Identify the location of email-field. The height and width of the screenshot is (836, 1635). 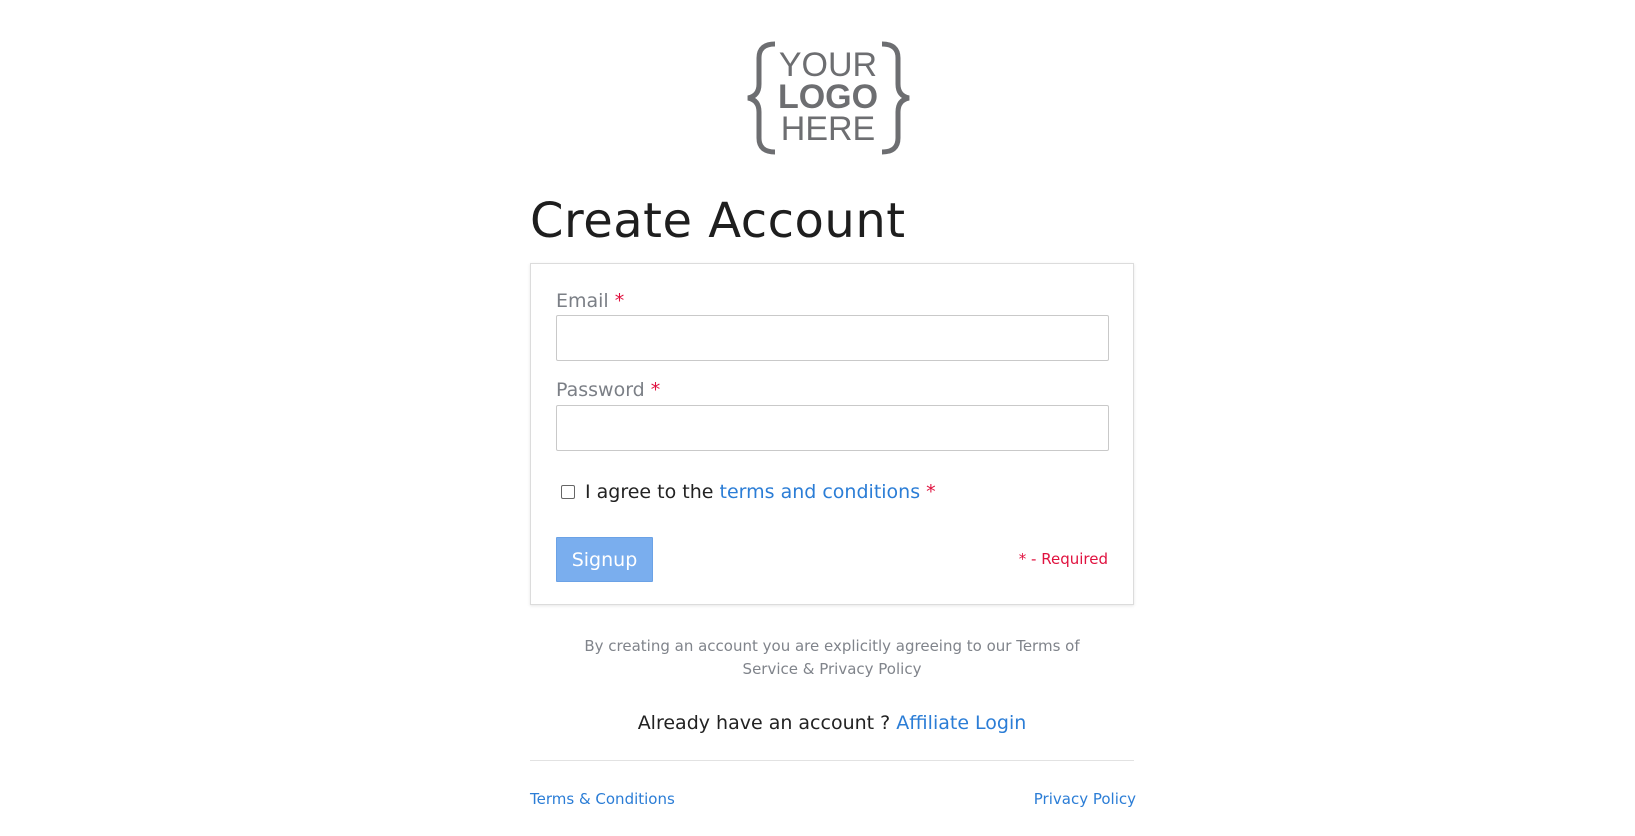
(832, 338).